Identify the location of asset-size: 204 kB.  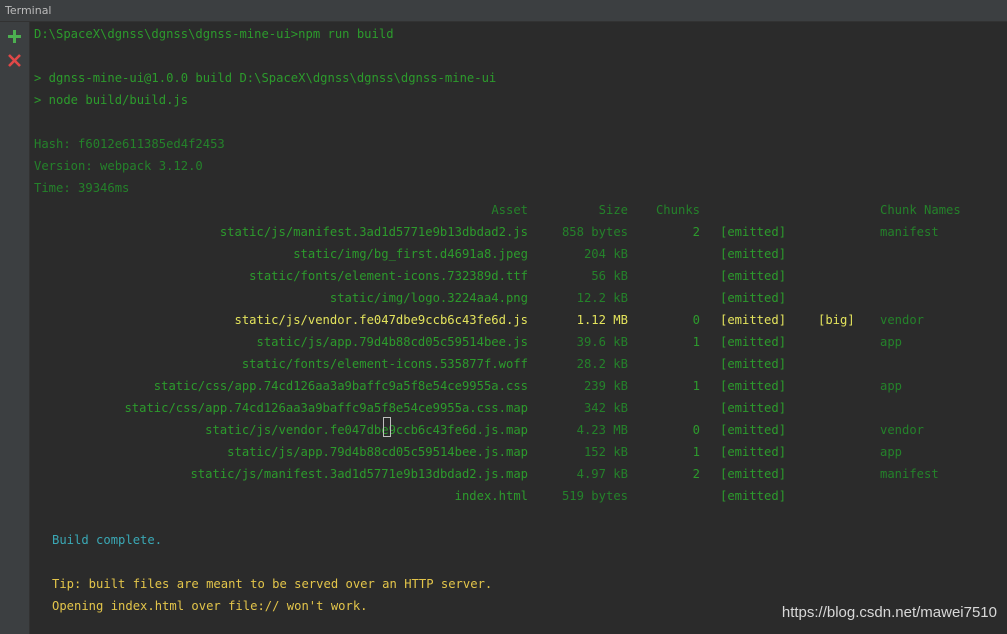
(605, 254).